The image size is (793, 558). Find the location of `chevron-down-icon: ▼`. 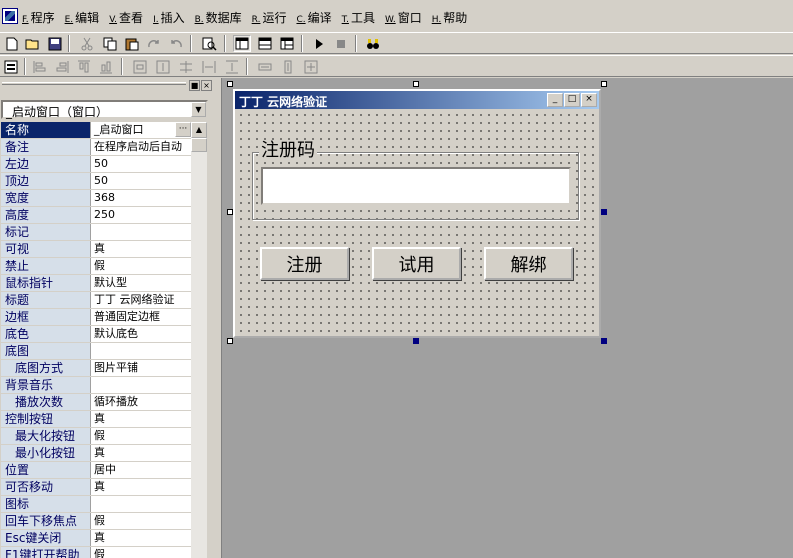

chevron-down-icon: ▼ is located at coordinates (198, 109).